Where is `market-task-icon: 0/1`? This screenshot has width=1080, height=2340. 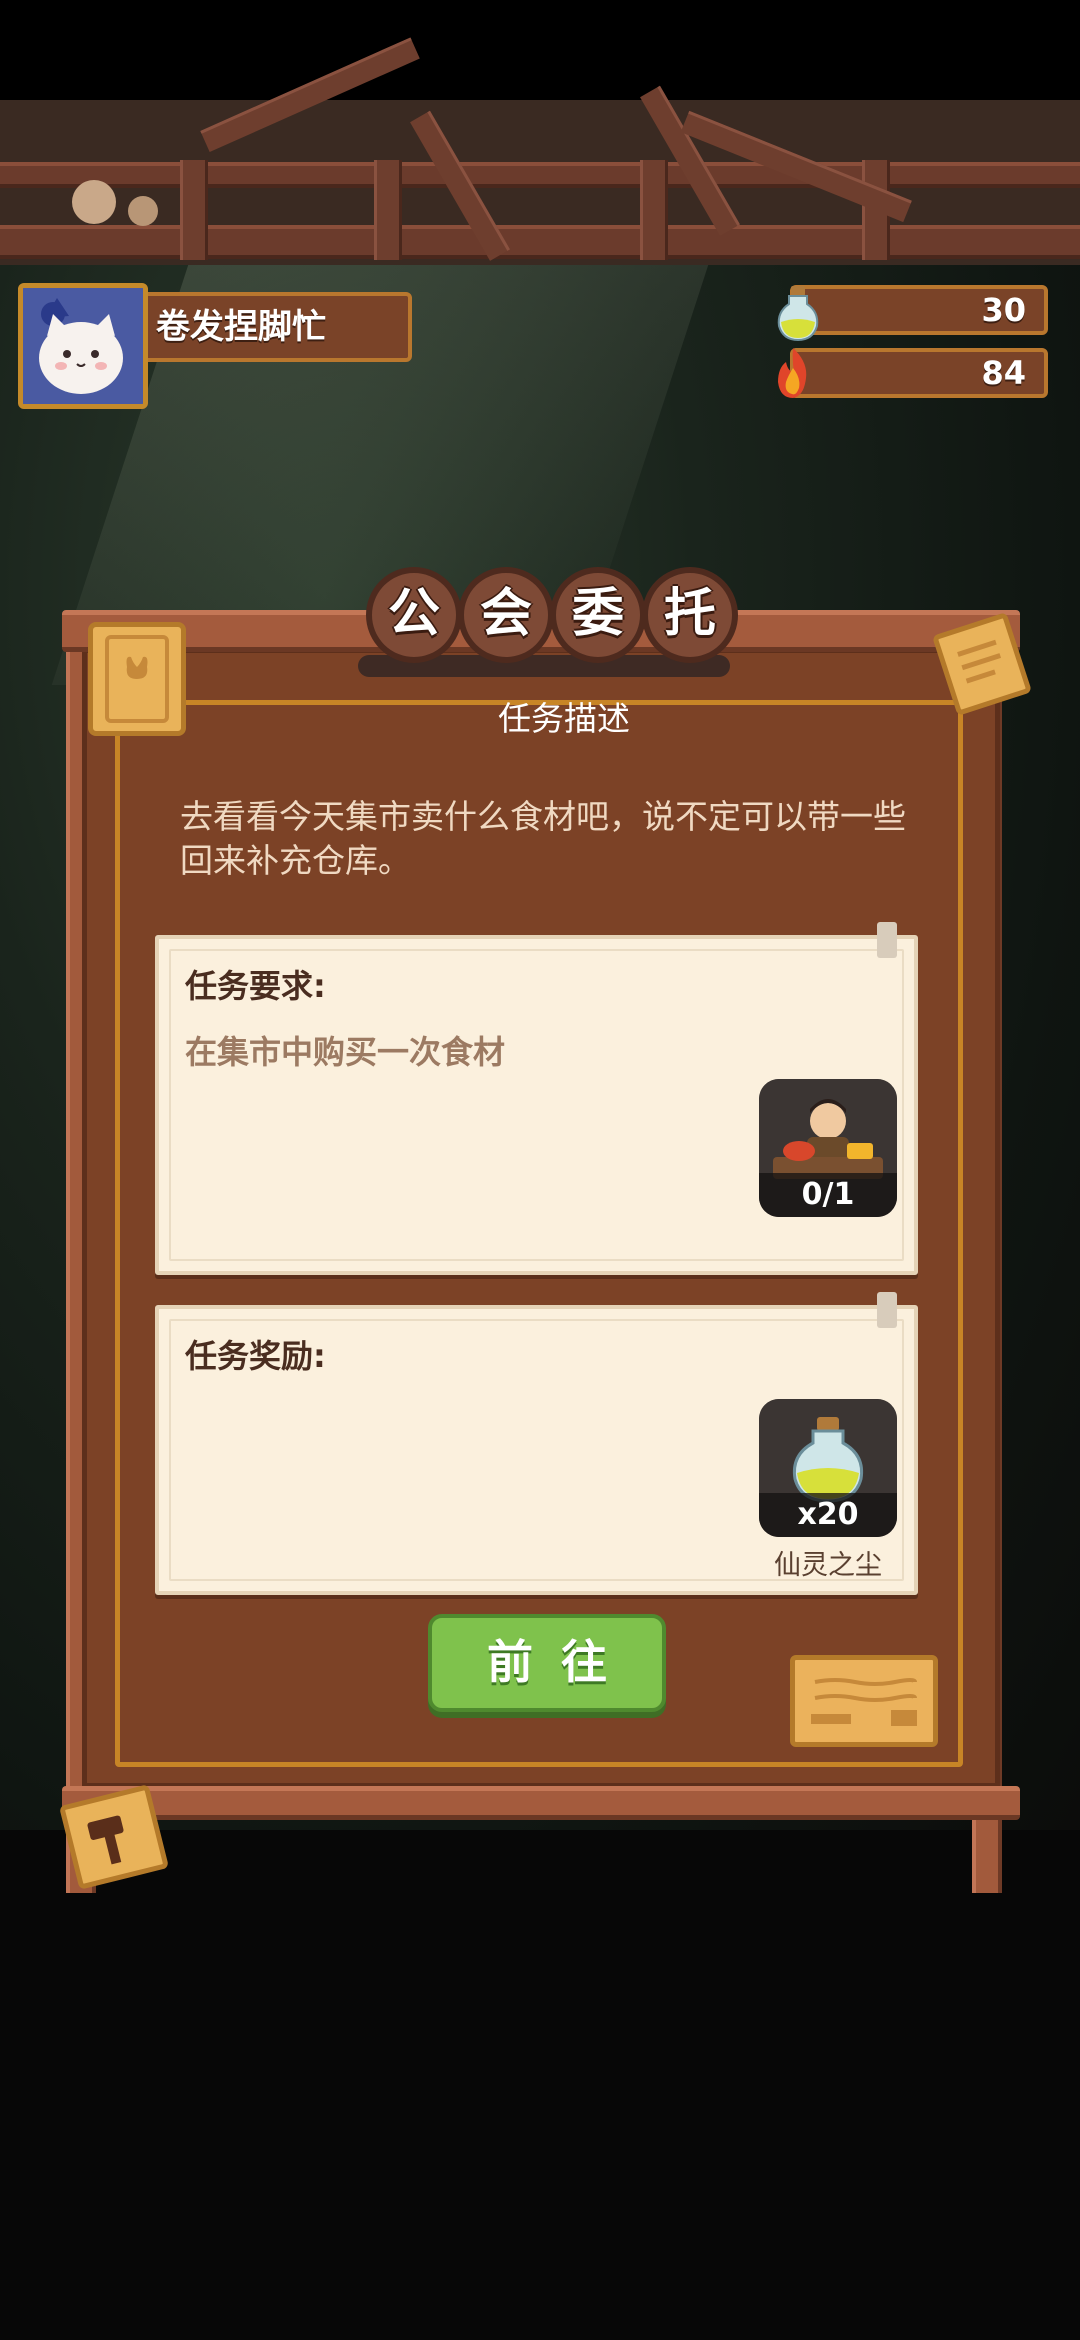 market-task-icon: 0/1 is located at coordinates (828, 1148).